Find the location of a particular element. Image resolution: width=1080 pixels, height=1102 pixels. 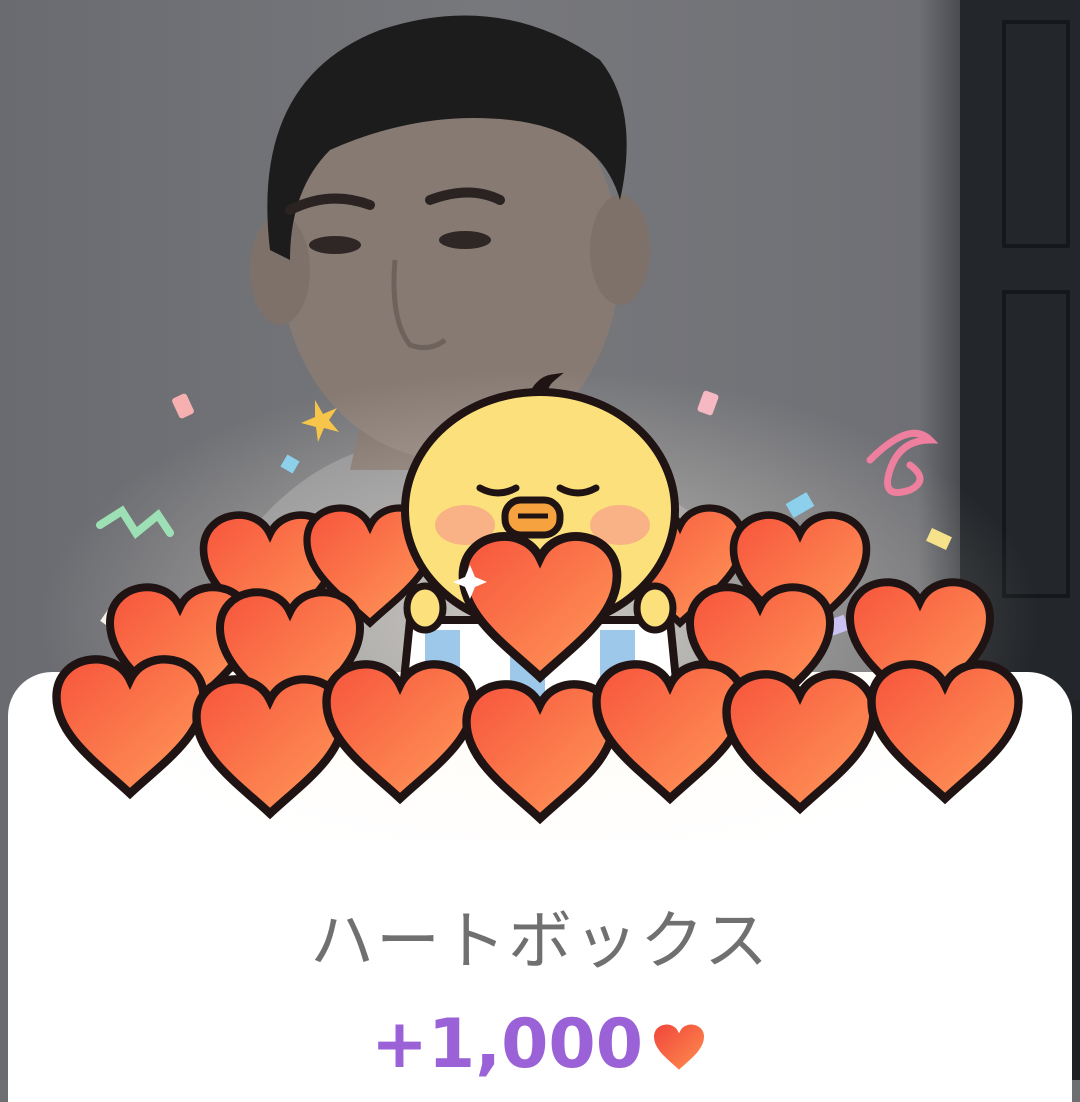

reward-amount: +1,000 is located at coordinates (507, 1044).